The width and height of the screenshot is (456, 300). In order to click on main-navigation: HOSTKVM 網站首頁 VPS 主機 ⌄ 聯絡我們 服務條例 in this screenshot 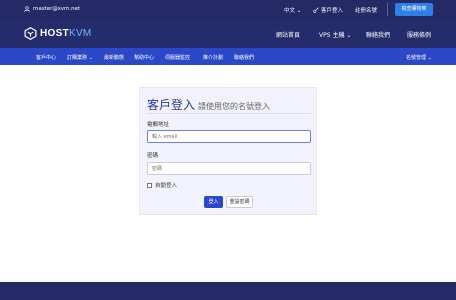, I will do `click(228, 33)`.